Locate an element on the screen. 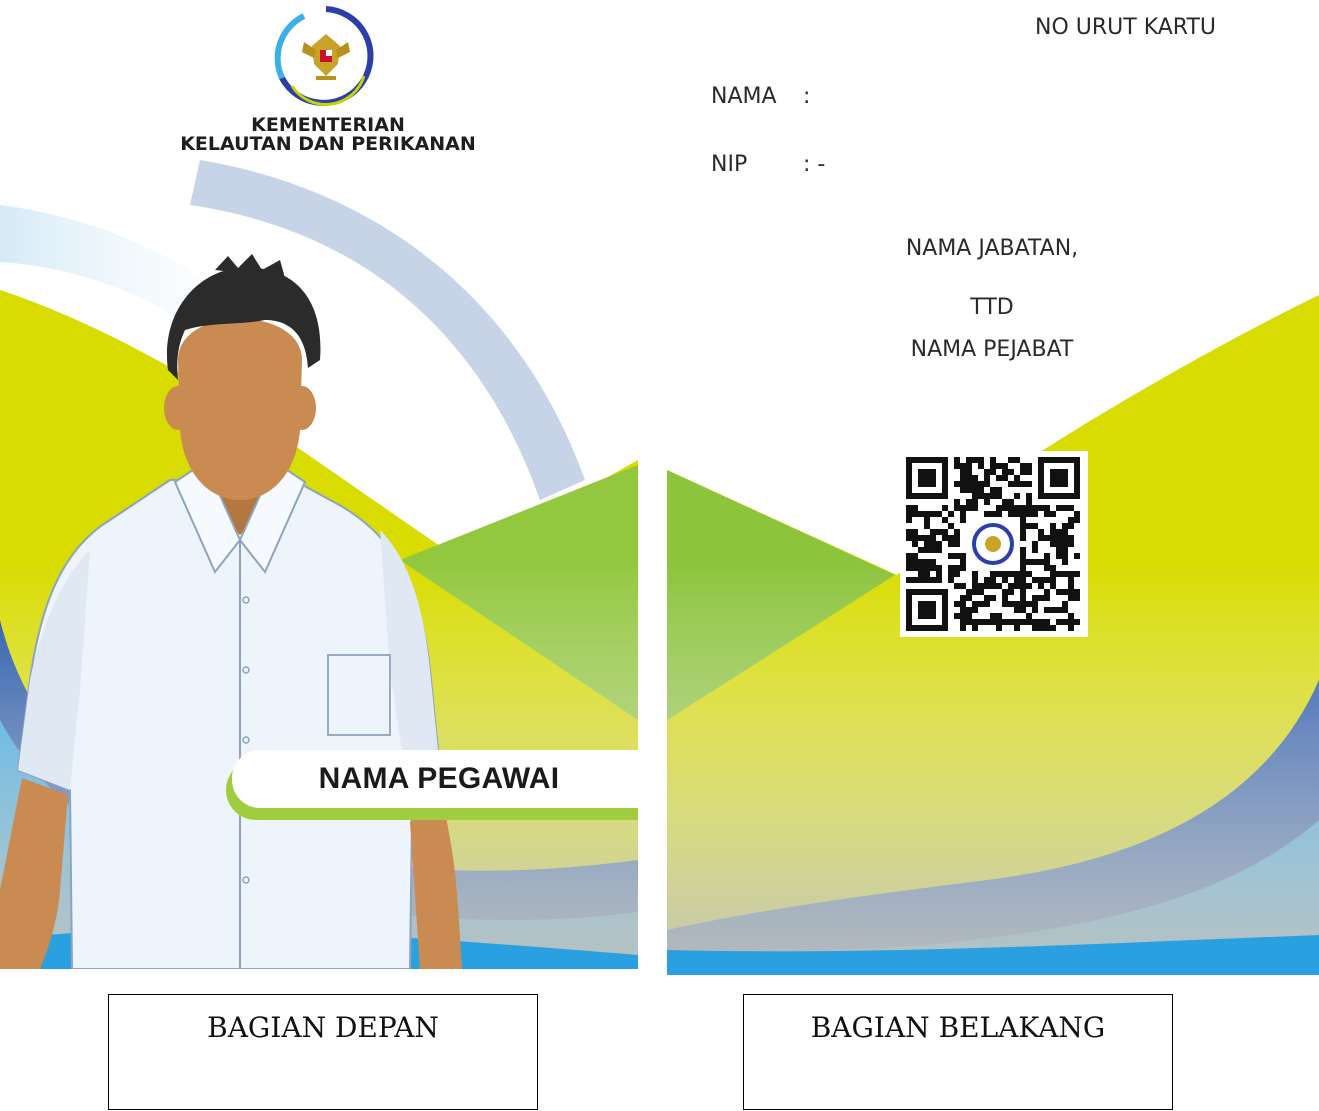  garuda-emblem-icon is located at coordinates (324, 56).